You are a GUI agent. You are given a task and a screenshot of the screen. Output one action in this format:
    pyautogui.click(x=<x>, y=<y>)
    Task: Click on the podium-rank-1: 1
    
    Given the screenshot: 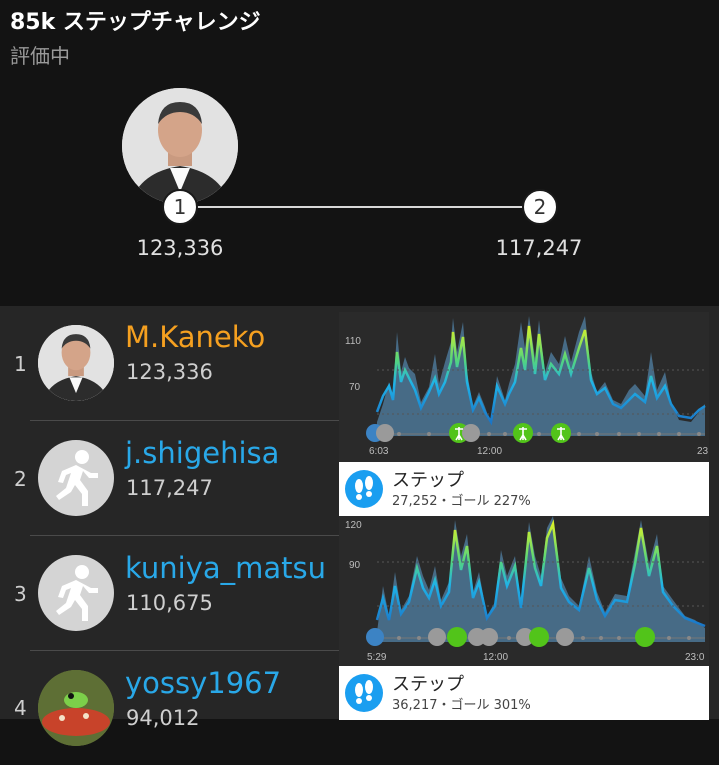 What is the action you would take?
    pyautogui.click(x=180, y=207)
    